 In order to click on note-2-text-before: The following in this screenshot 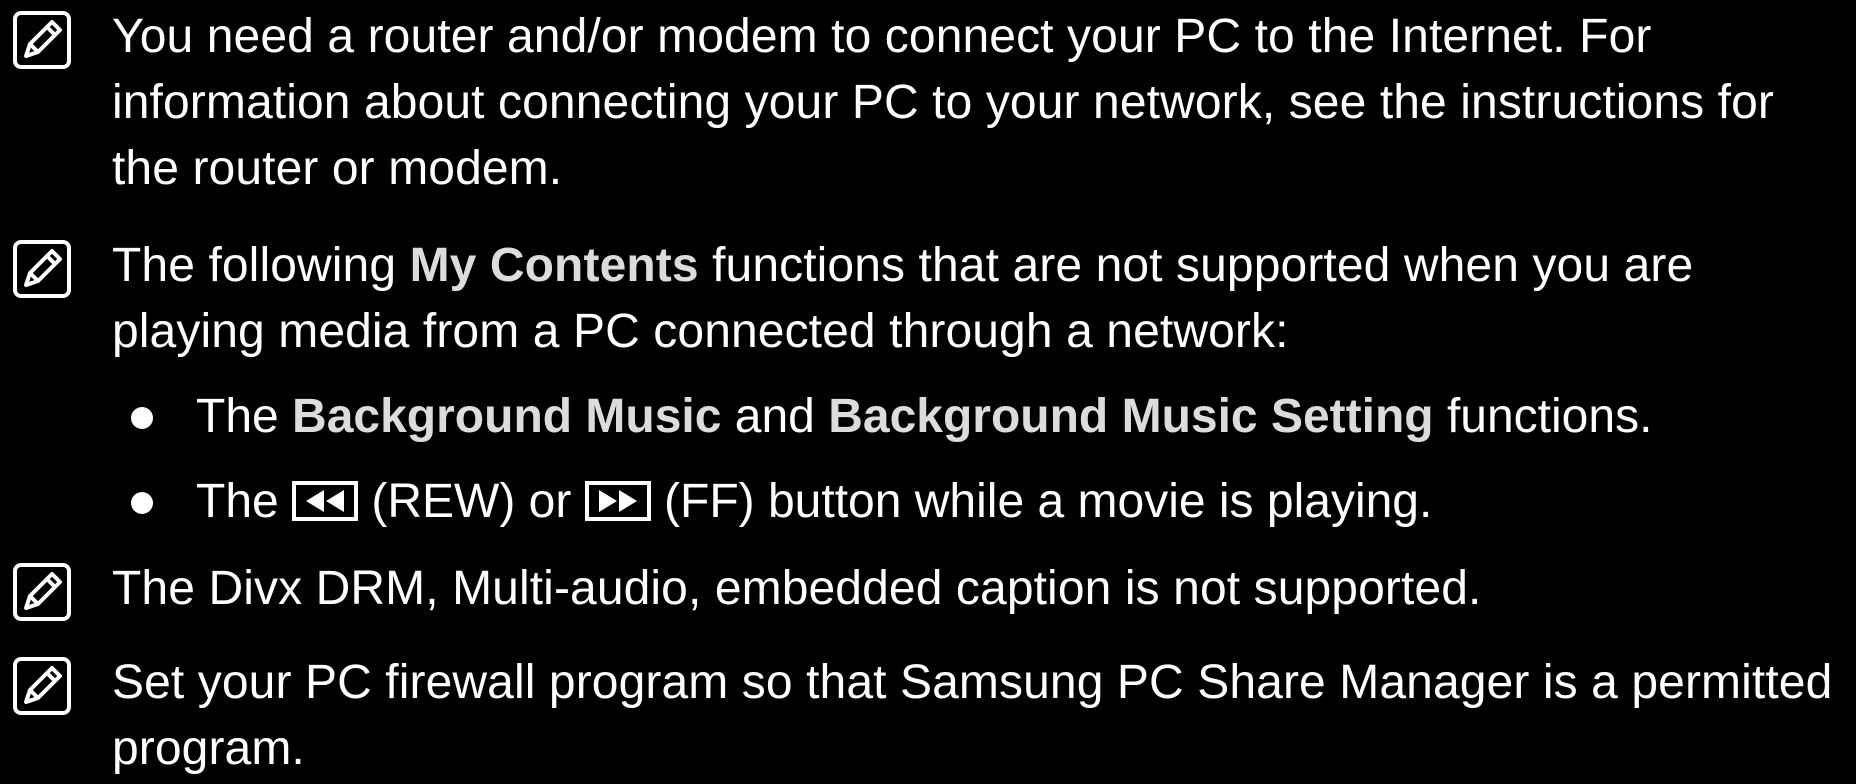, I will do `click(261, 265)`.